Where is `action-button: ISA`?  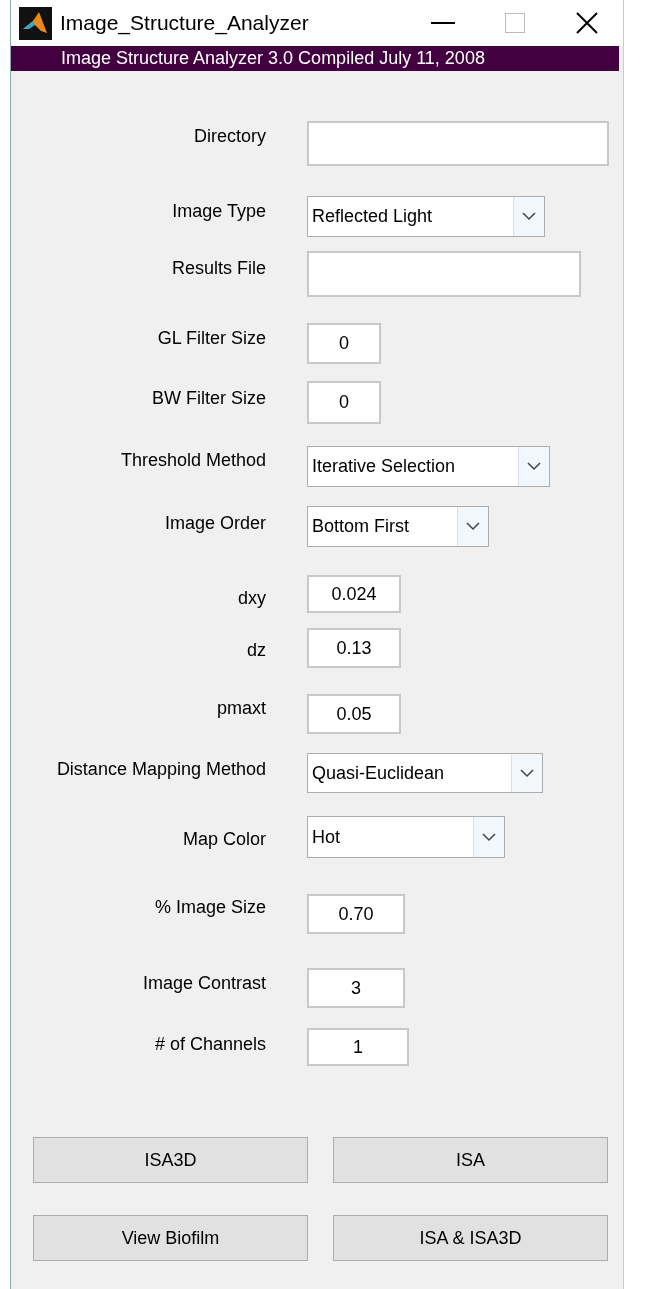
action-button: ISA is located at coordinates (470, 1160).